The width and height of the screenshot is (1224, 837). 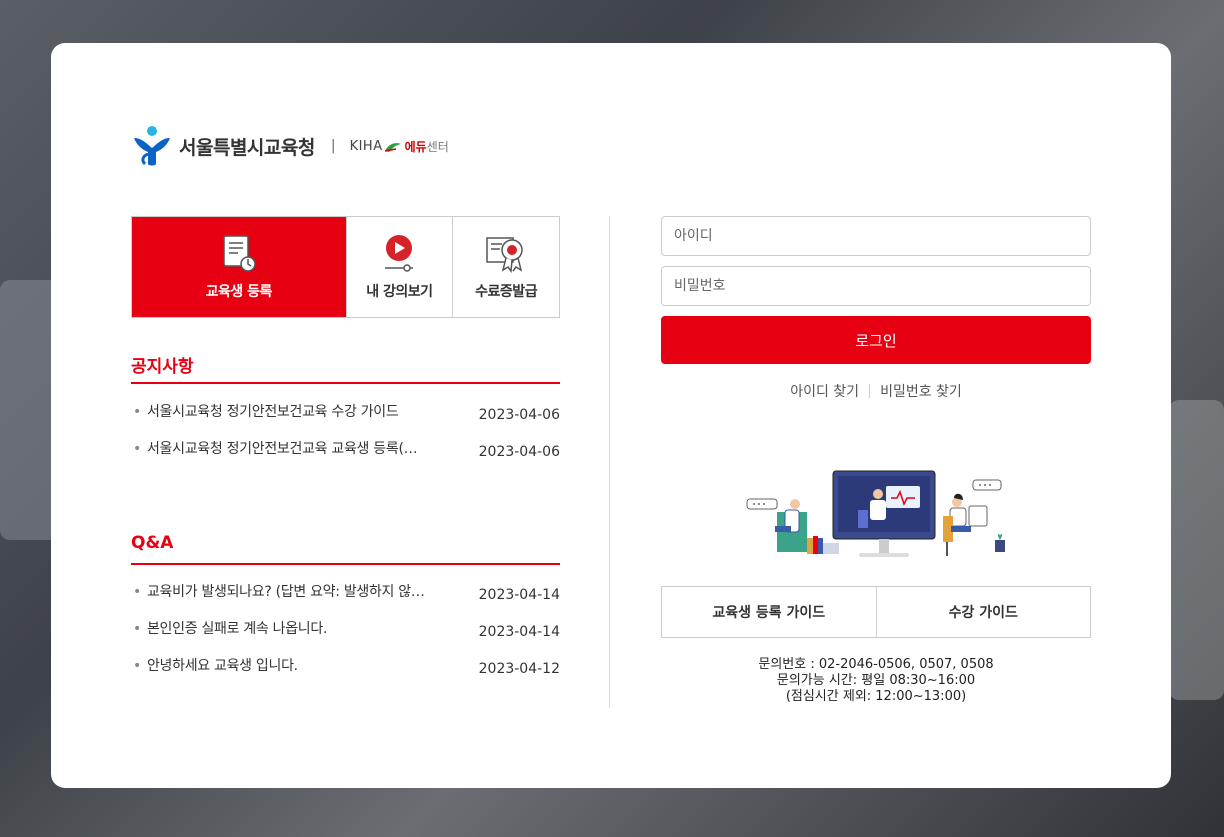 I want to click on qna-divider, so click(x=345, y=564).